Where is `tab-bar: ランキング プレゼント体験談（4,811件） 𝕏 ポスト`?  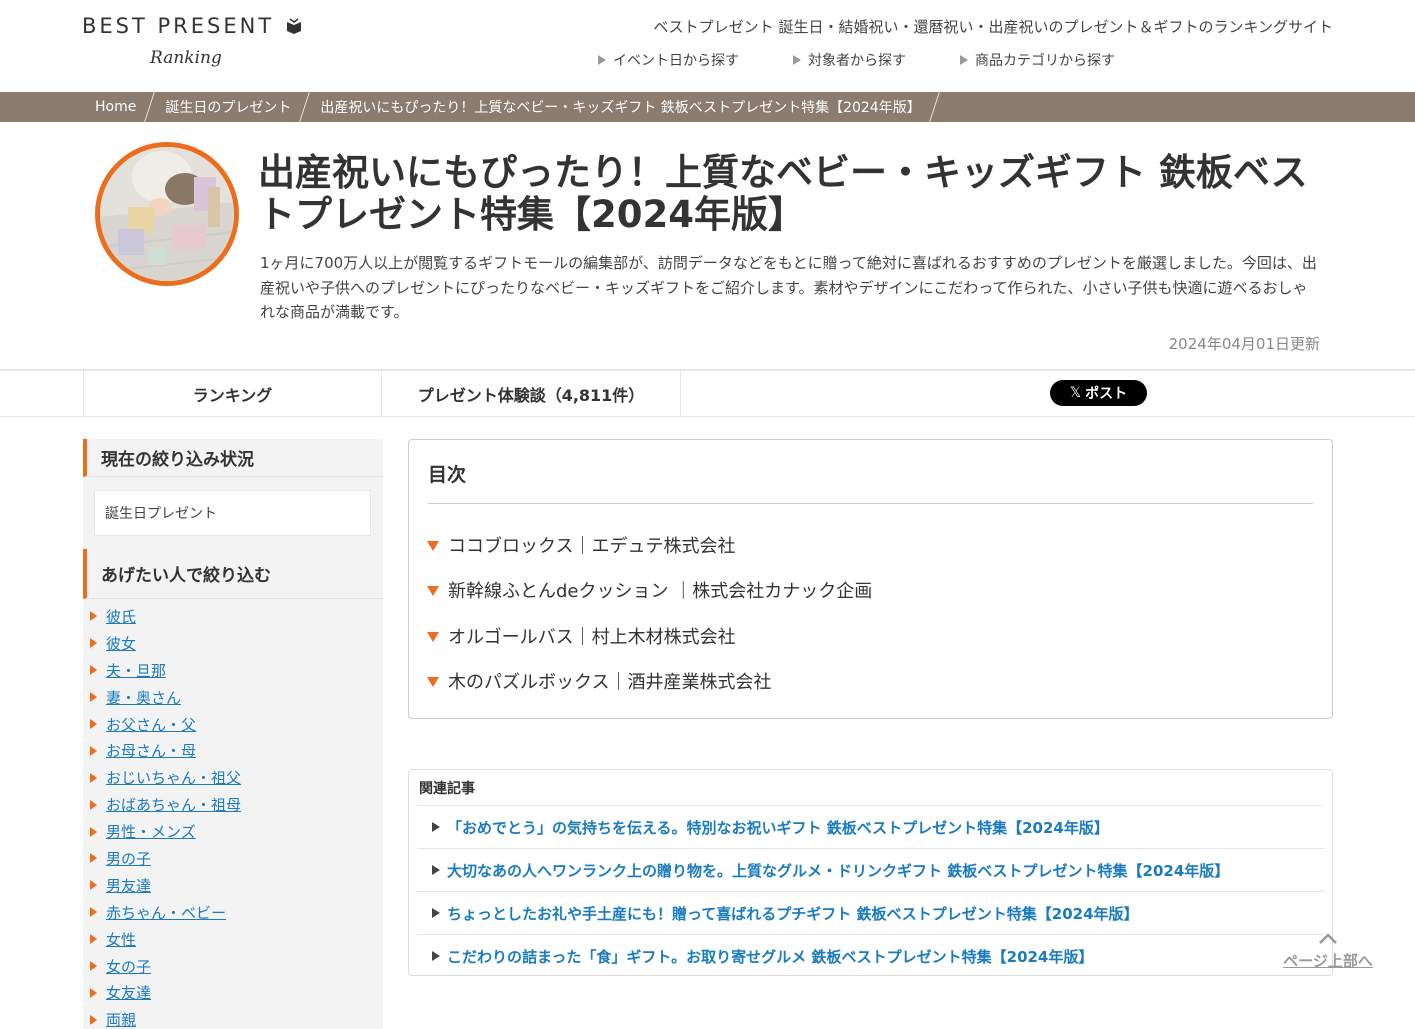
tab-bar: ランキング プレゼント体験談（4,811件） 𝕏 ポスト is located at coordinates (707, 393).